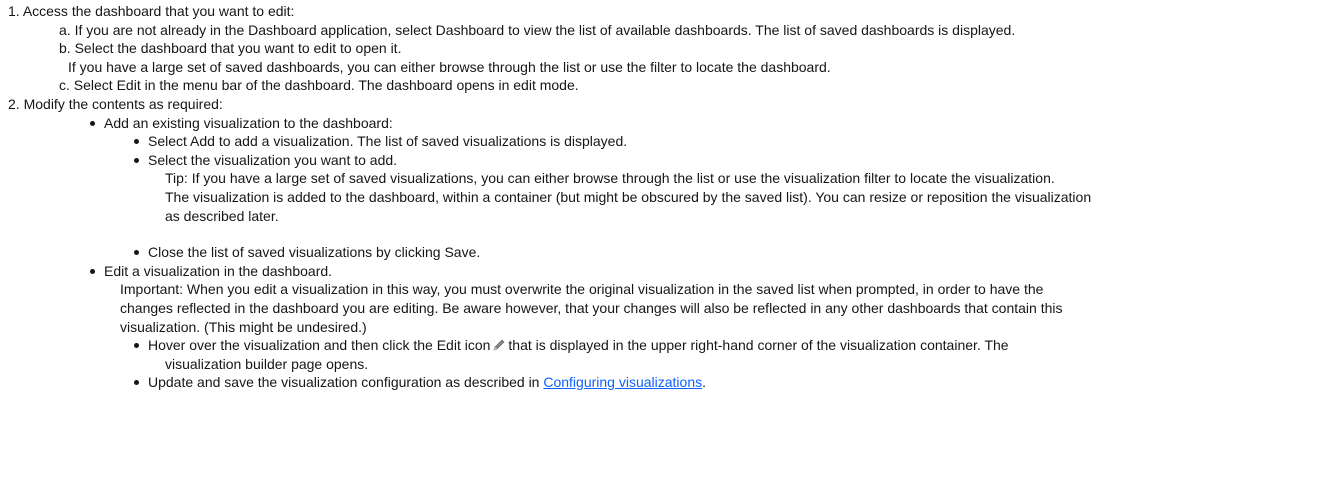 This screenshot has width=1338, height=498. I want to click on result-text-line2: as described later., so click(222, 215).